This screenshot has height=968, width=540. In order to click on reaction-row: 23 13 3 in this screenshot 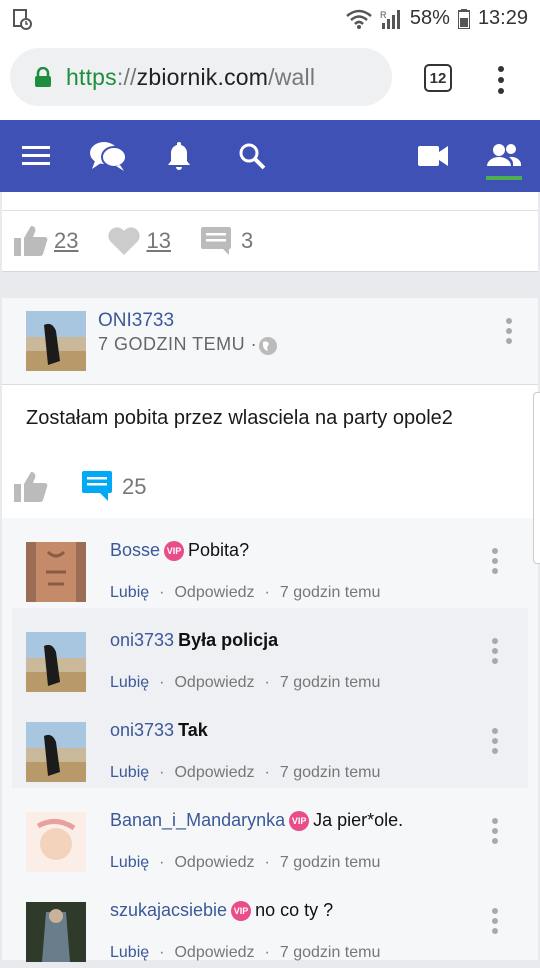, I will do `click(133, 241)`.